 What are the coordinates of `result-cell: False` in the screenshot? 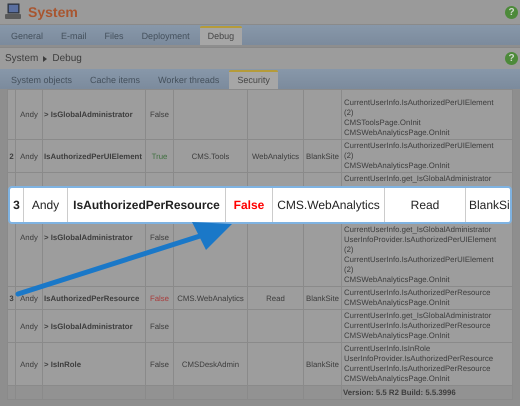 It's located at (249, 205).